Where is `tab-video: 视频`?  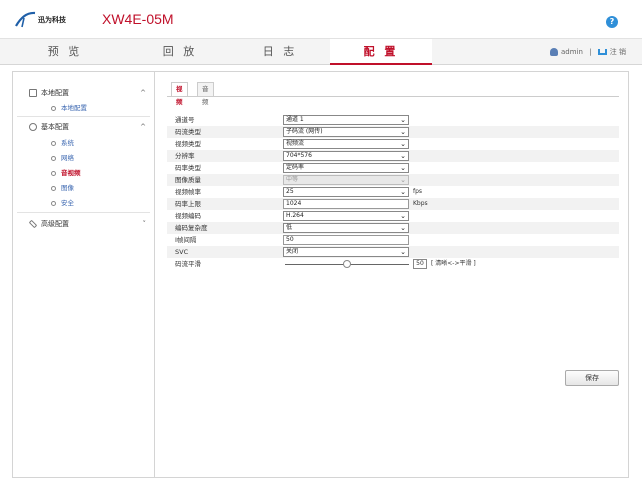 tab-video: 视频 is located at coordinates (179, 94).